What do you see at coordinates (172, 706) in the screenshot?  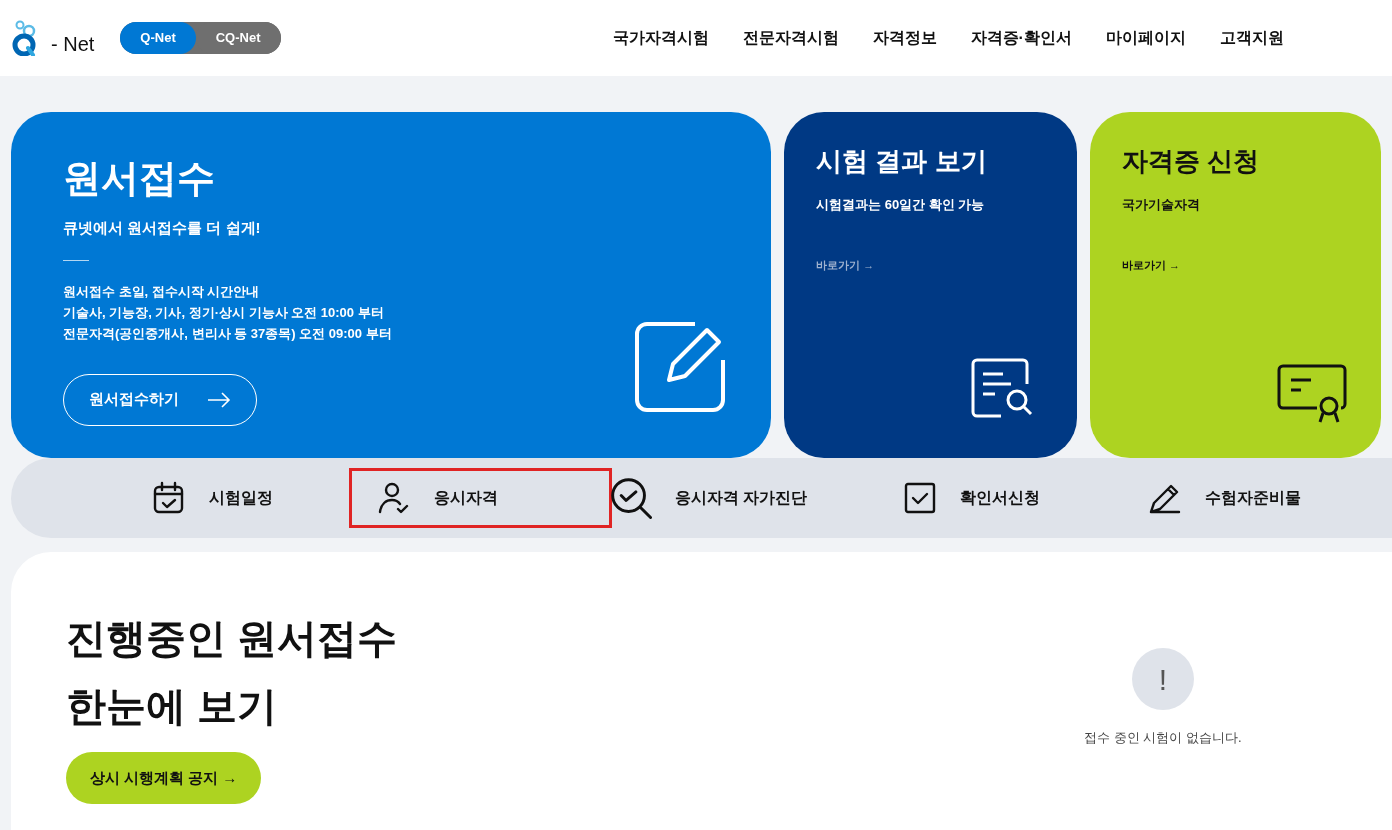 I see `section-title: 한눈에 보기` at bounding box center [172, 706].